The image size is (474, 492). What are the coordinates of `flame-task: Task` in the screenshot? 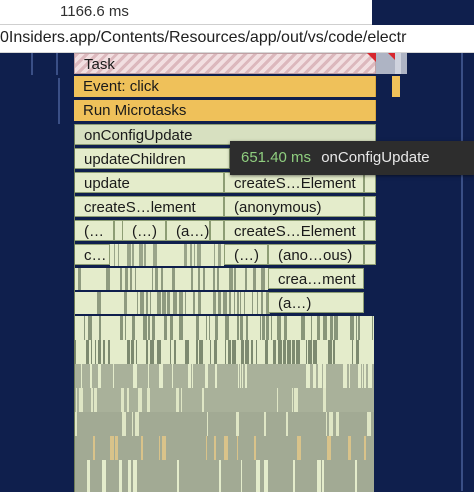 It's located at (225, 63).